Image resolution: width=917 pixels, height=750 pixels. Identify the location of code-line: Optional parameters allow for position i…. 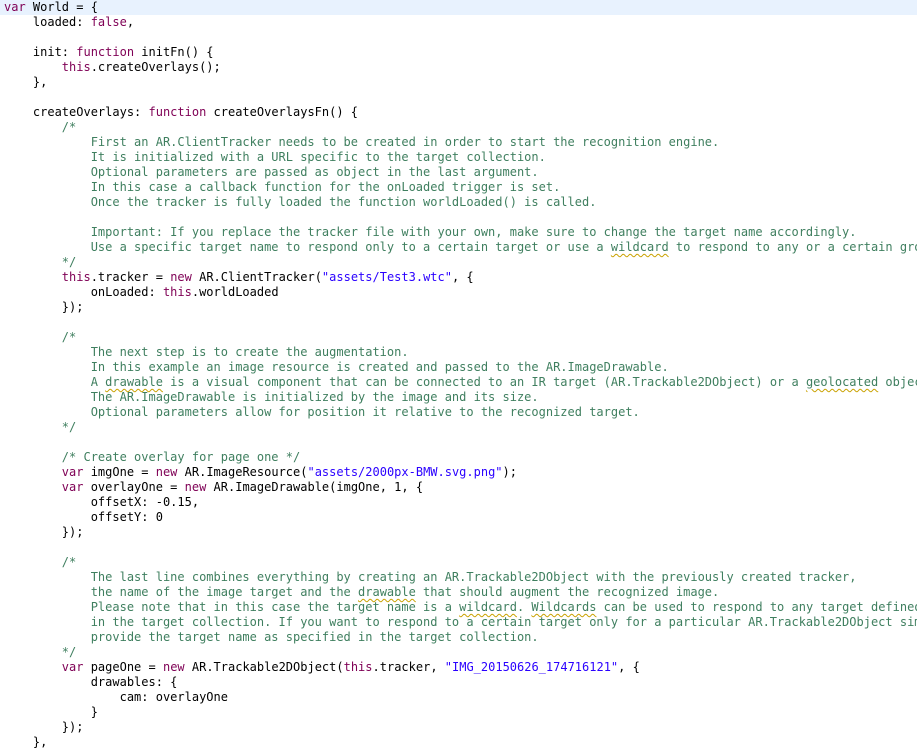
(458, 412).